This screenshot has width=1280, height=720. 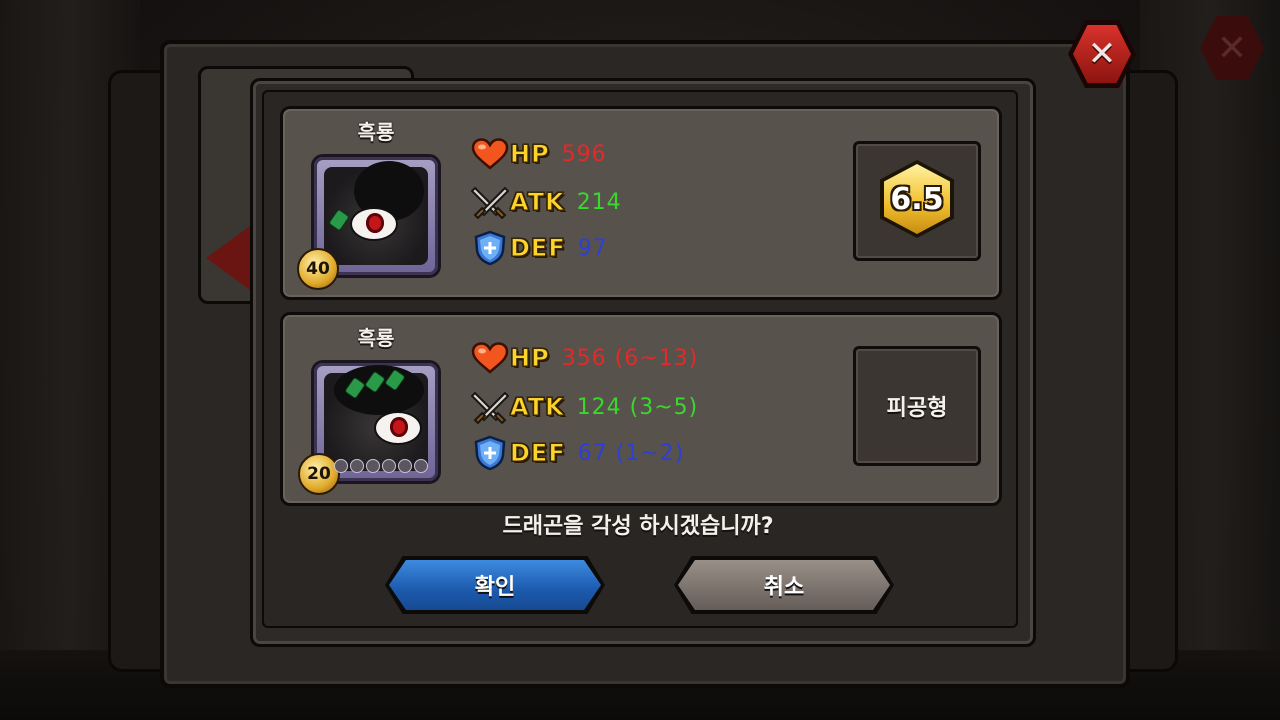 I want to click on stat-row-def: DEF 67 (1~2), so click(x=577, y=453).